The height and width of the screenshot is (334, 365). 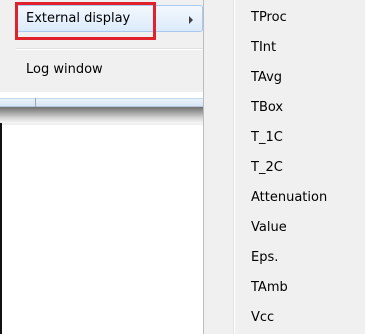 What do you see at coordinates (267, 107) in the screenshot?
I see `submenu-item-label: TBox` at bounding box center [267, 107].